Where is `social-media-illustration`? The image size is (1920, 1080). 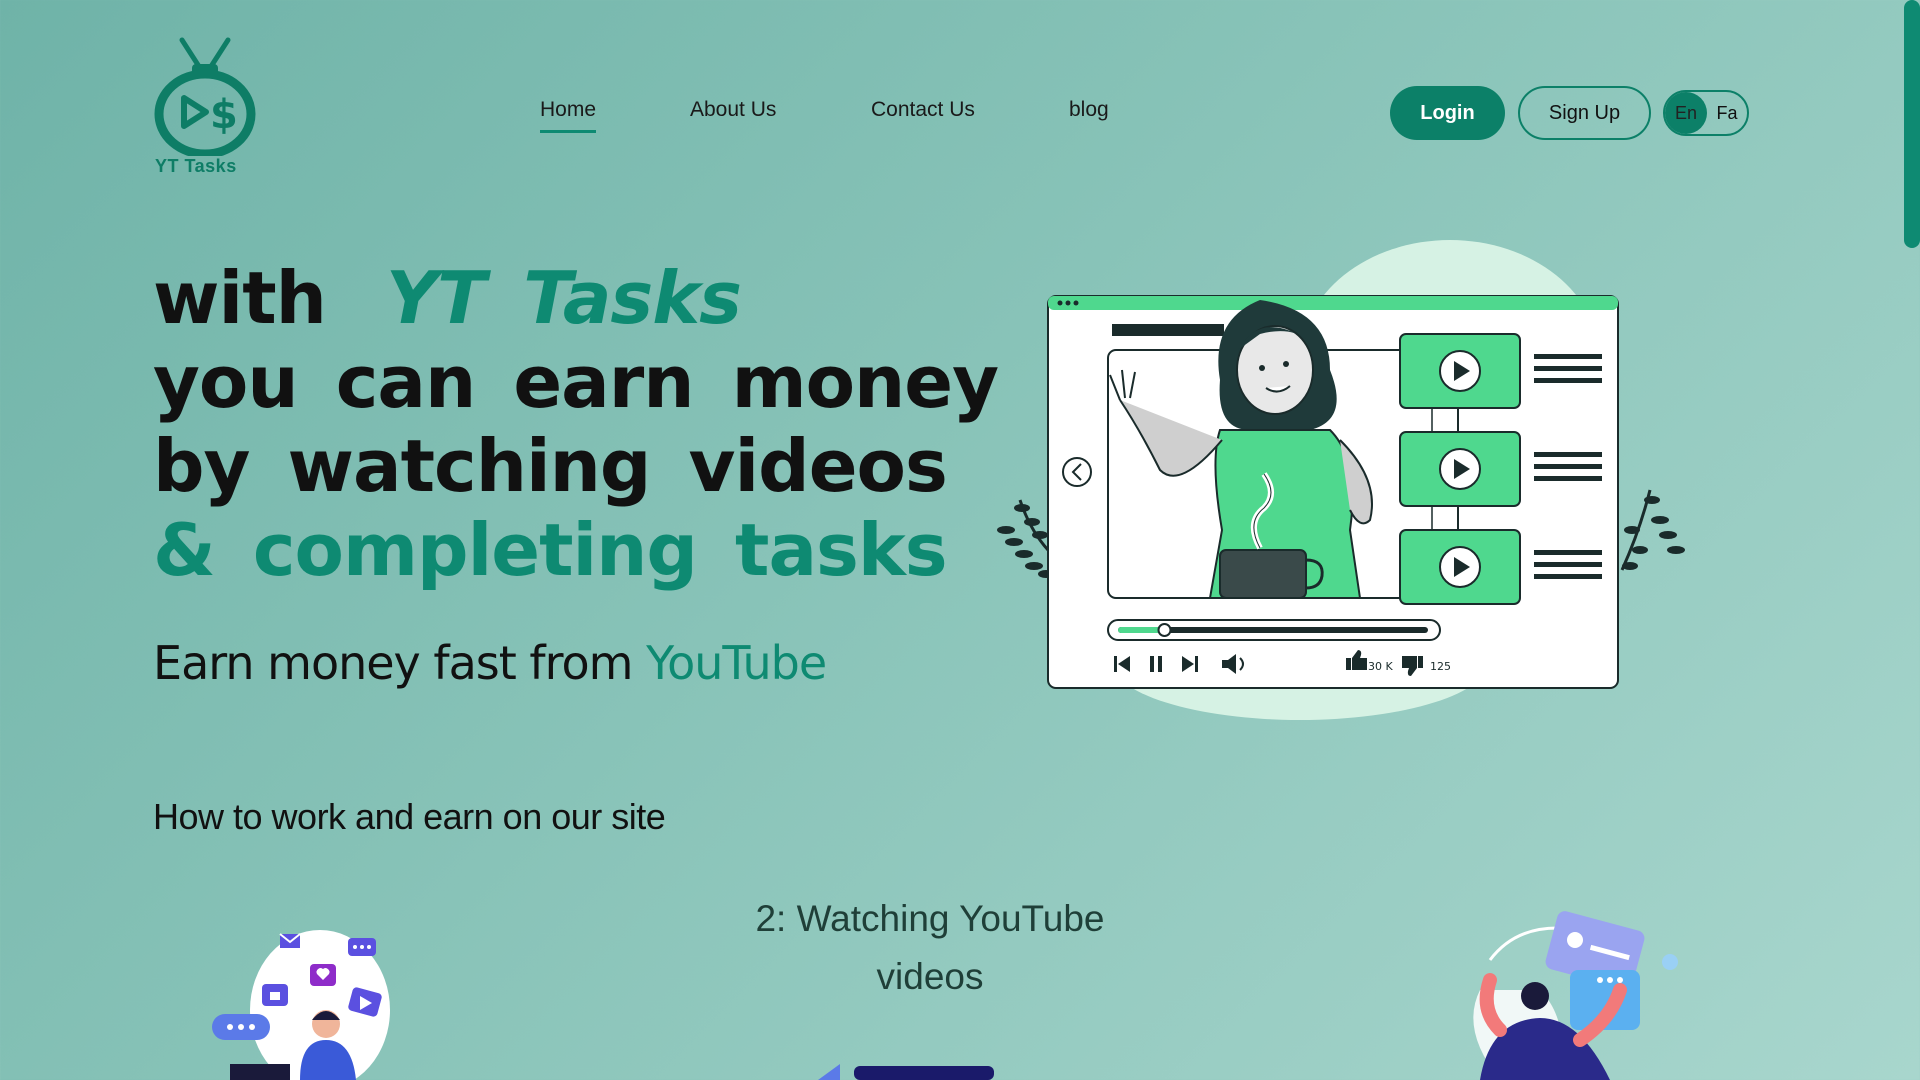
social-media-illustration is located at coordinates (310, 1000).